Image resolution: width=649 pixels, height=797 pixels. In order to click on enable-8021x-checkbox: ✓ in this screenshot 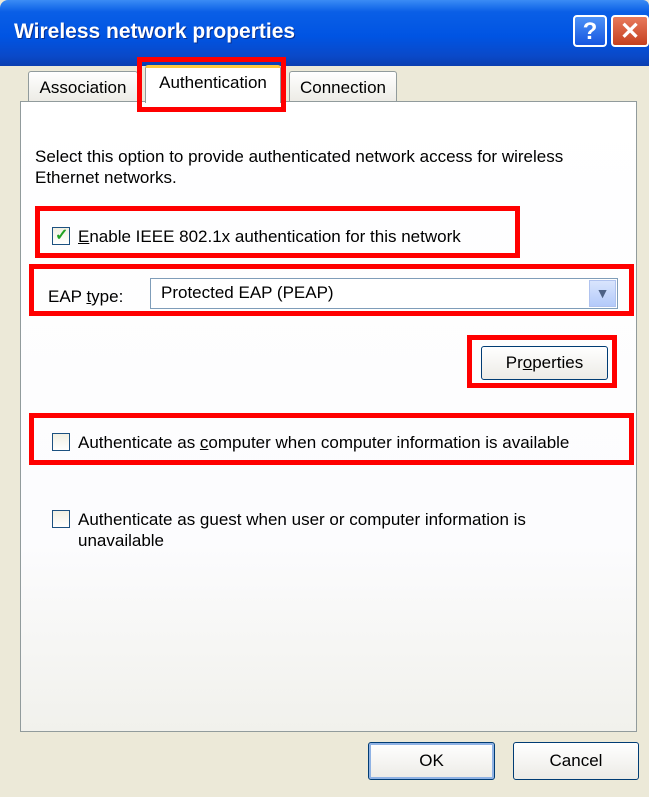, I will do `click(61, 236)`.